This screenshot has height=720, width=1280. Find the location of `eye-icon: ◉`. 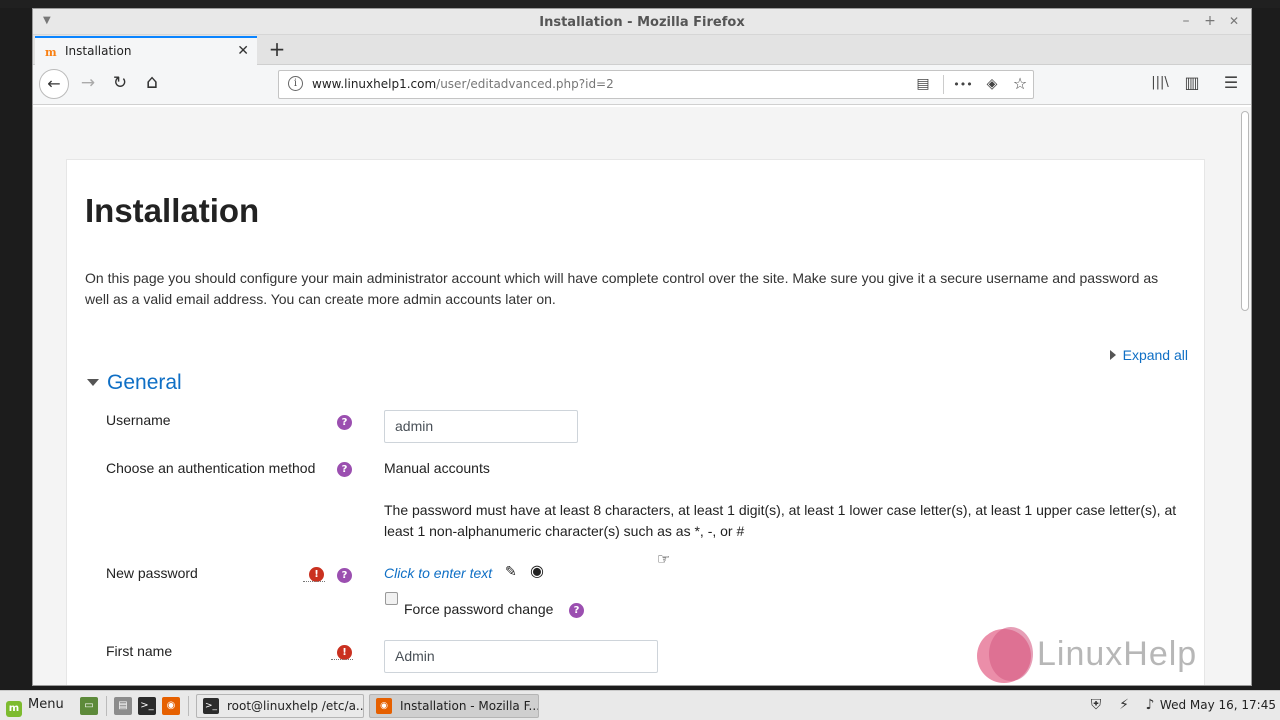

eye-icon: ◉ is located at coordinates (537, 570).